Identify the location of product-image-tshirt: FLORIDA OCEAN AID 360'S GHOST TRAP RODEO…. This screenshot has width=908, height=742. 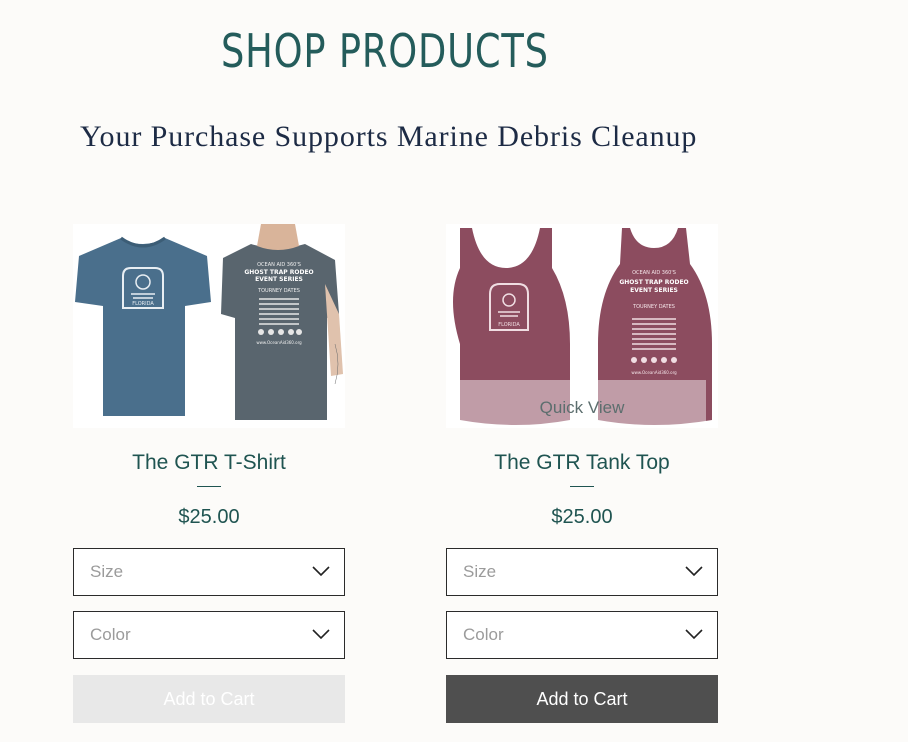
(209, 326).